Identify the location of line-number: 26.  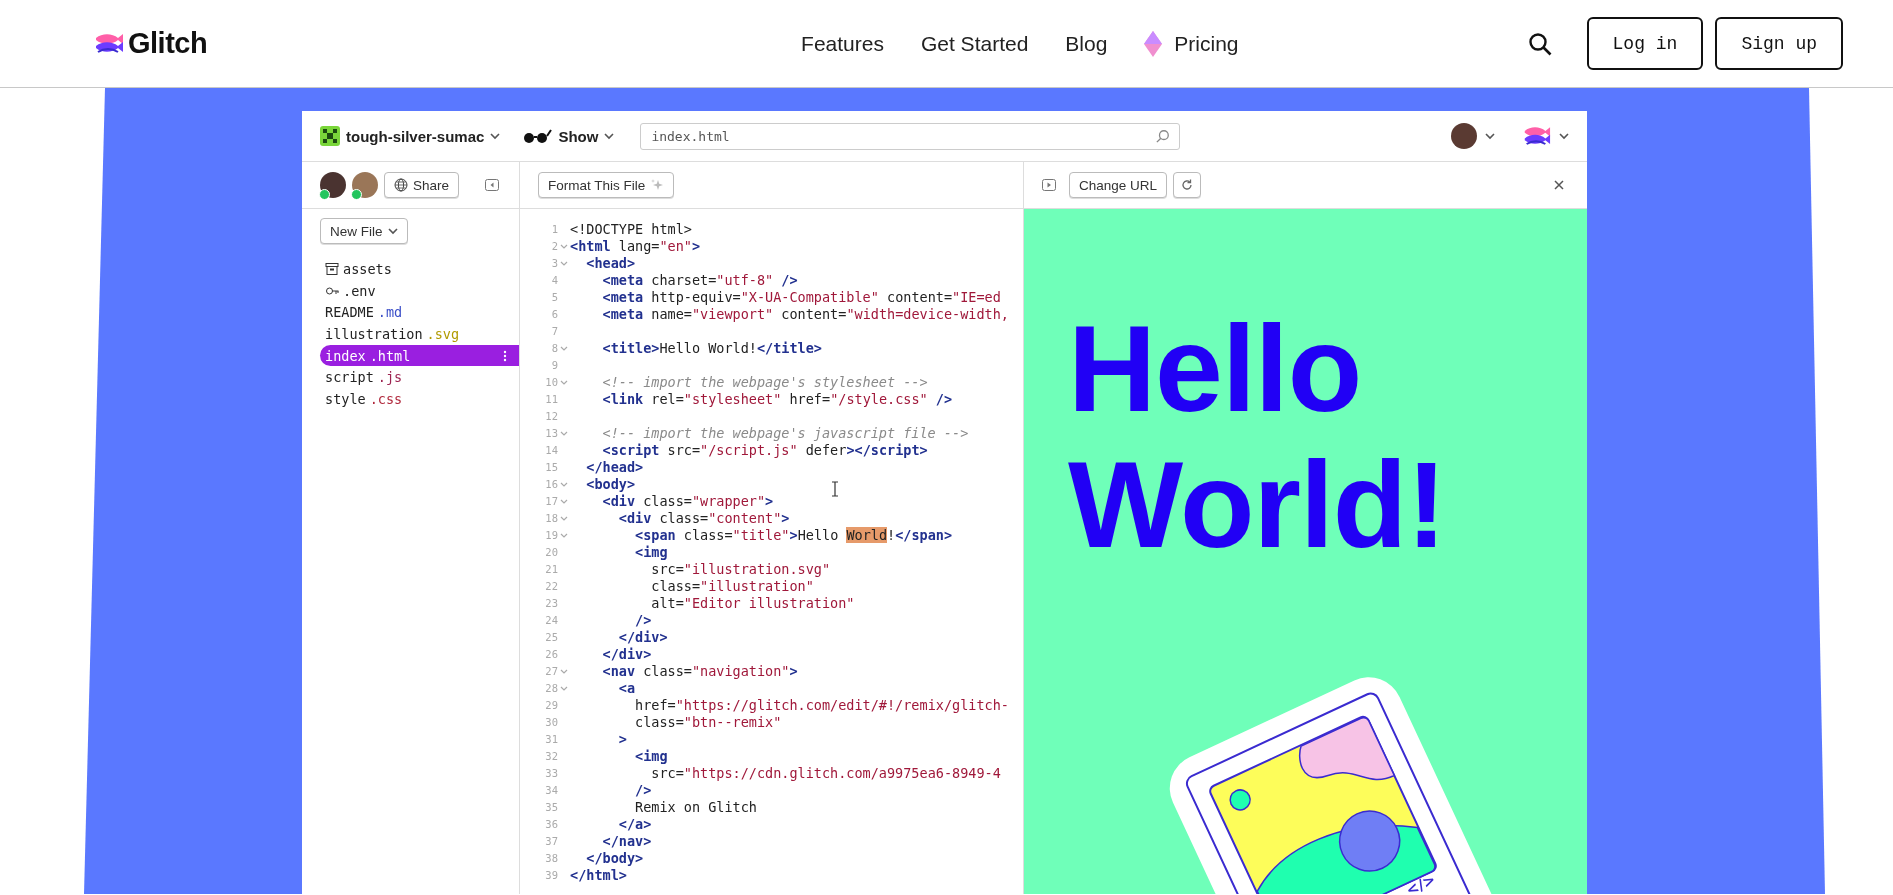
(551, 654).